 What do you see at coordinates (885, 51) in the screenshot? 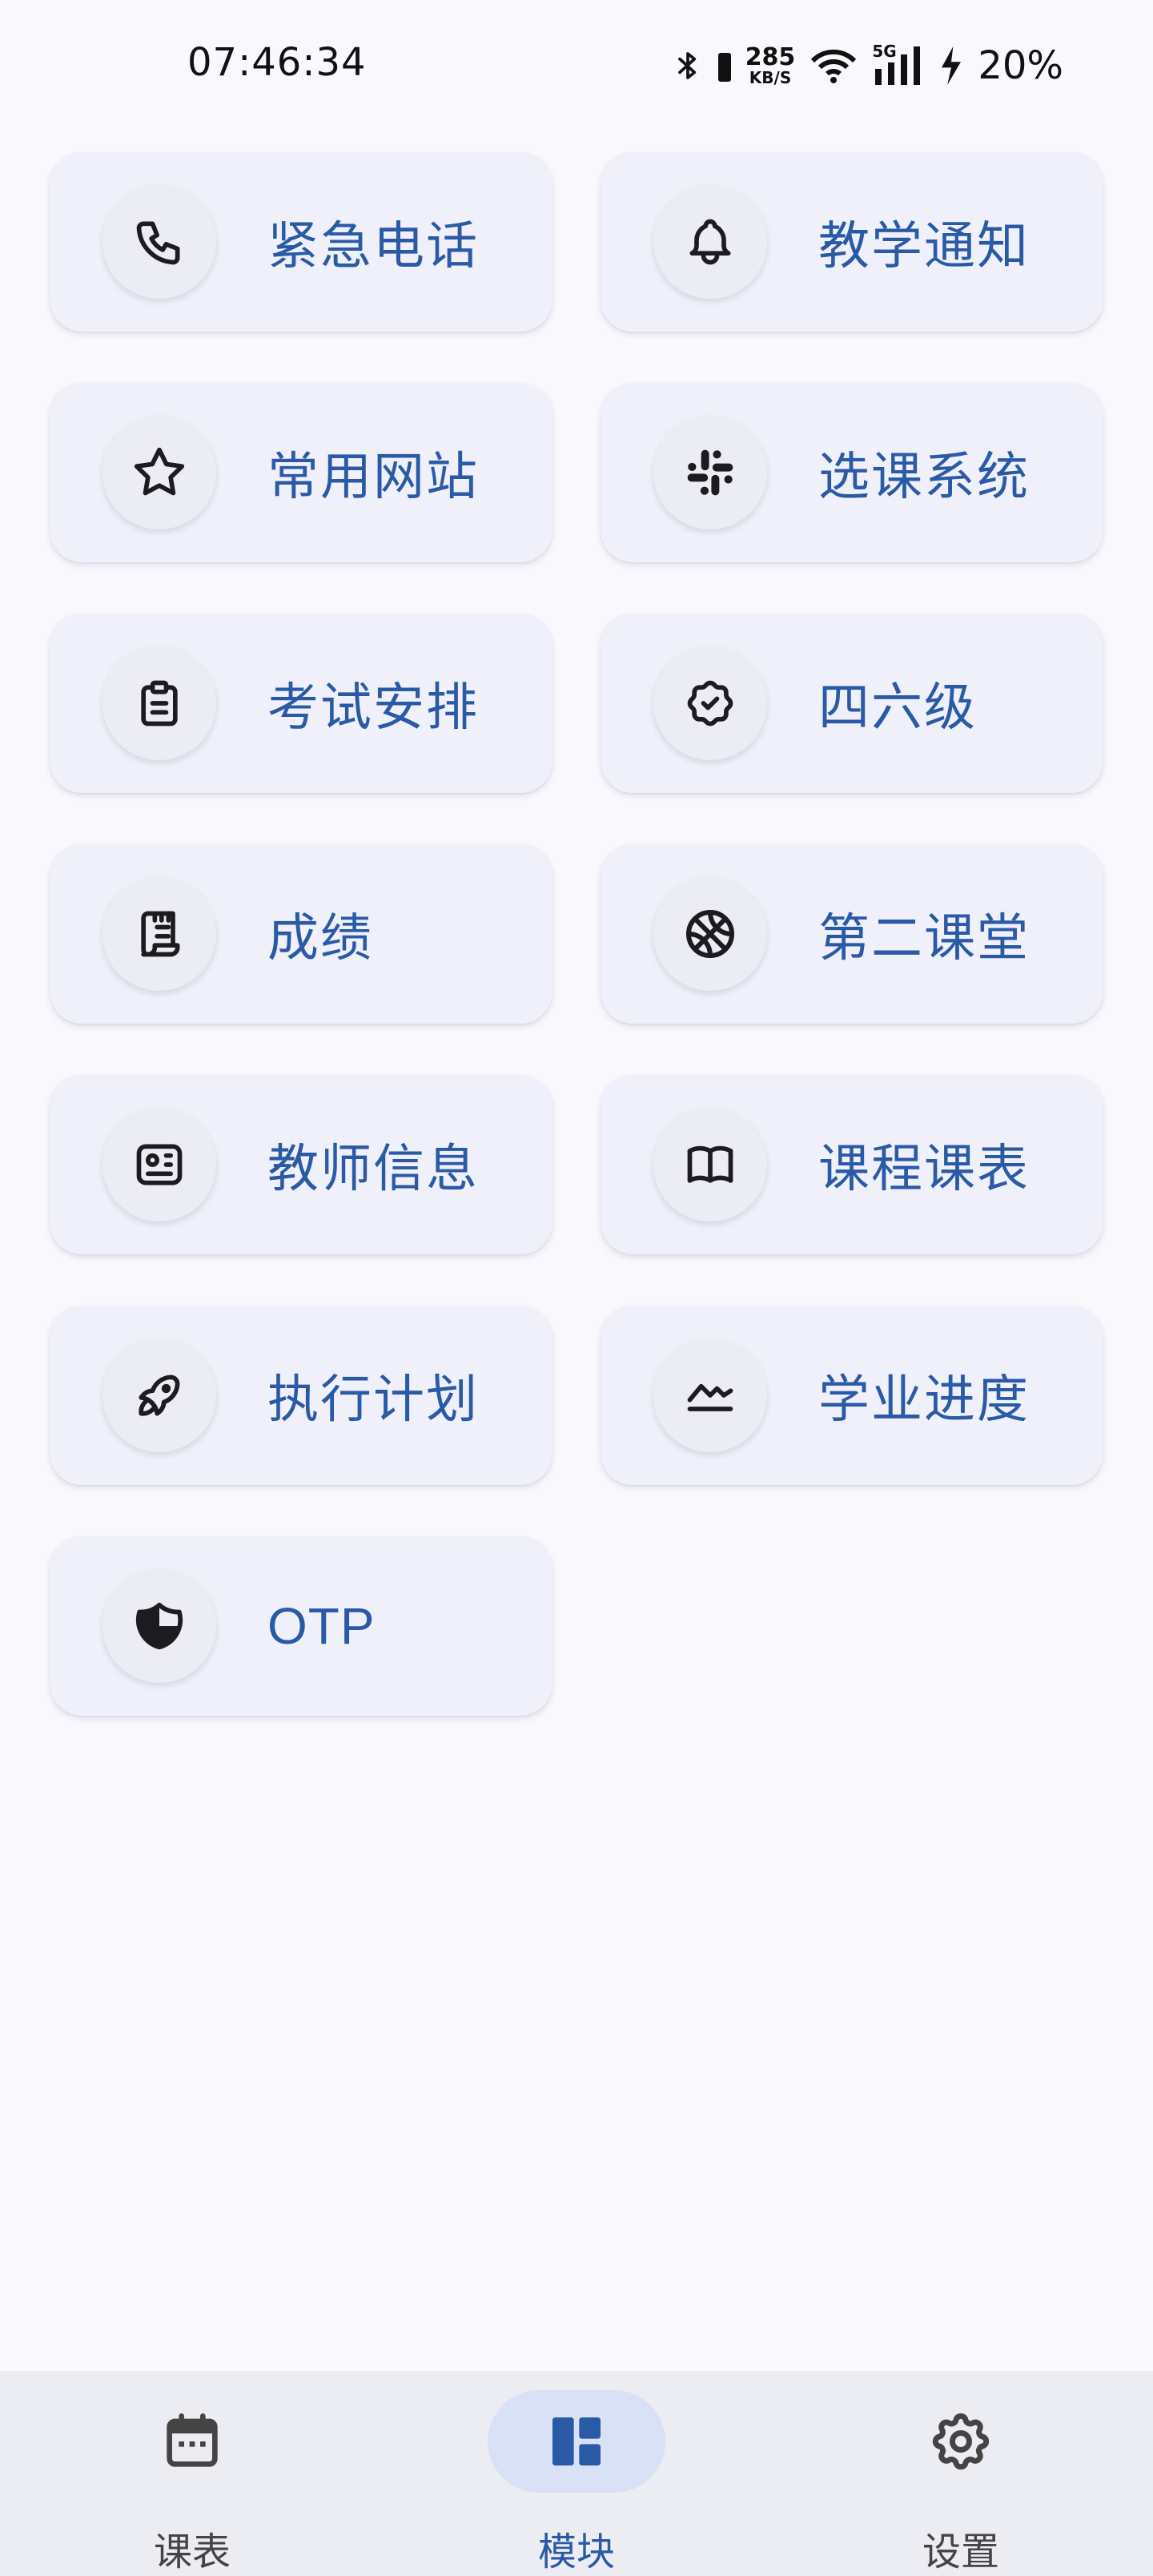
I see `network-type: 5G` at bounding box center [885, 51].